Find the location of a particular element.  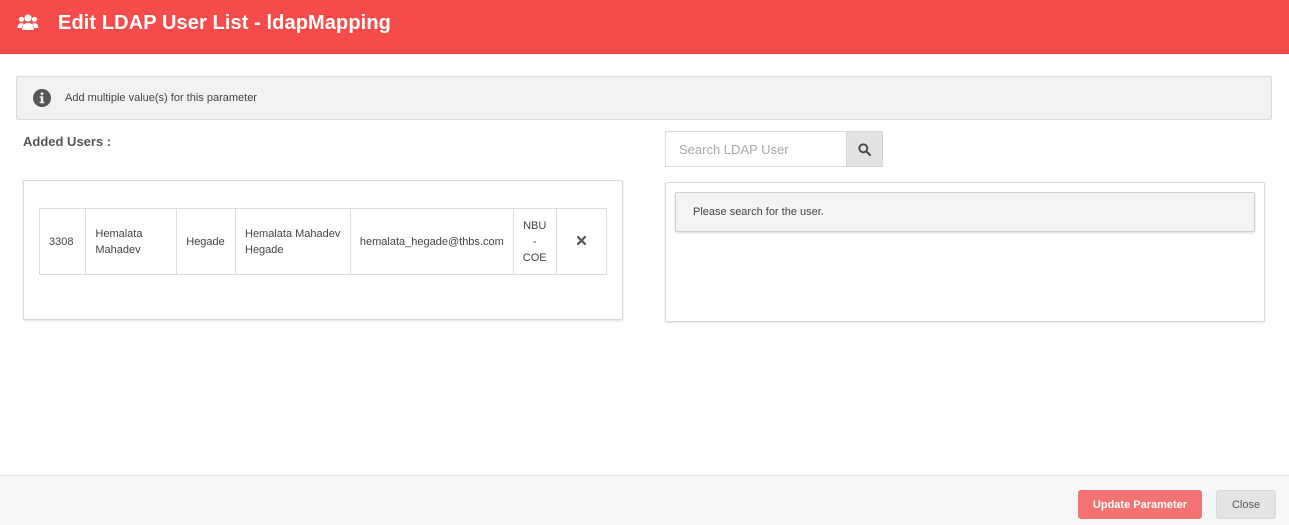

ldap-search-input is located at coordinates (755, 149).